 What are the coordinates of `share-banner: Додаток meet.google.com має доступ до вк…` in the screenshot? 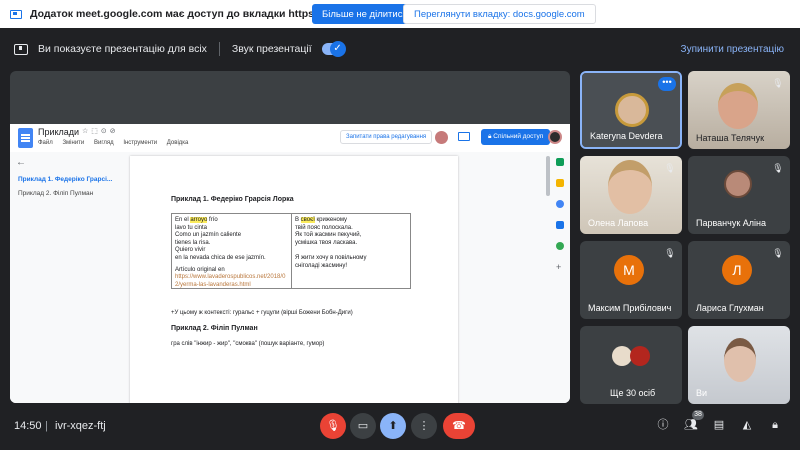 It's located at (400, 14).